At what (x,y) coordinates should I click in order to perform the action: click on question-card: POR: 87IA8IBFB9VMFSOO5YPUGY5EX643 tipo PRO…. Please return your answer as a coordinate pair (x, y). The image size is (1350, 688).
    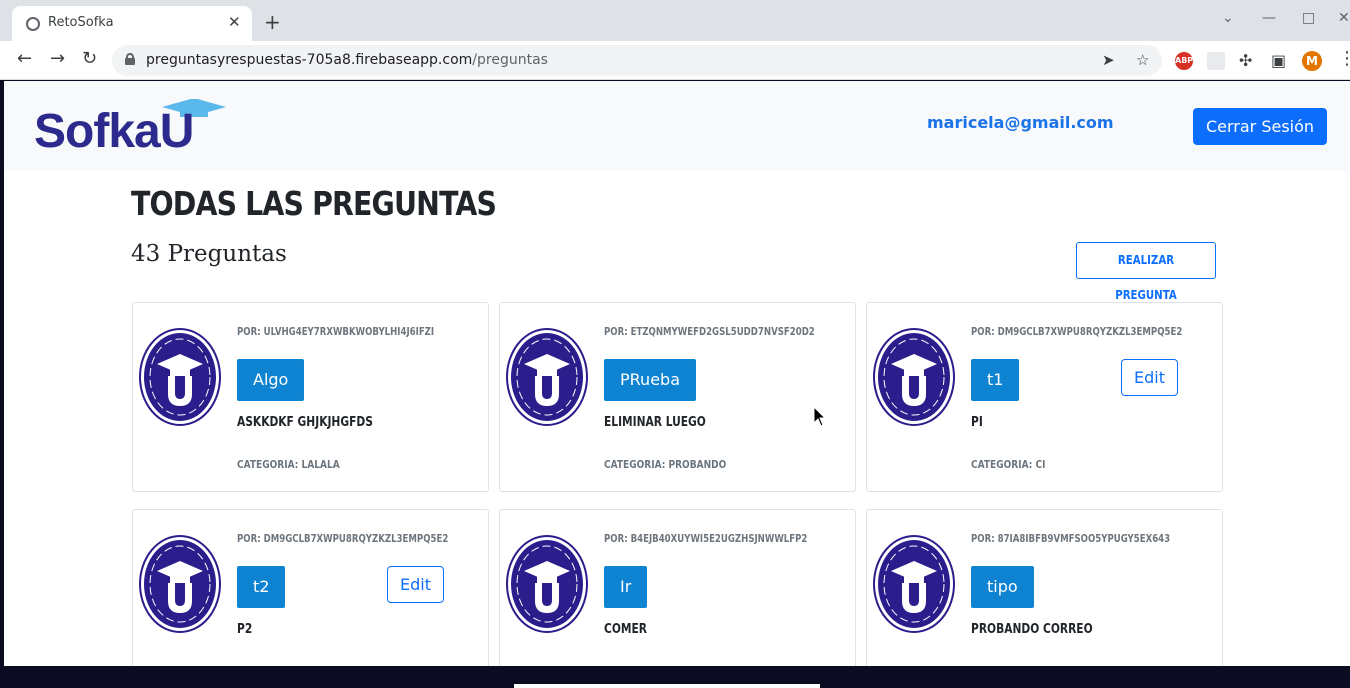
    Looking at the image, I should click on (1044, 587).